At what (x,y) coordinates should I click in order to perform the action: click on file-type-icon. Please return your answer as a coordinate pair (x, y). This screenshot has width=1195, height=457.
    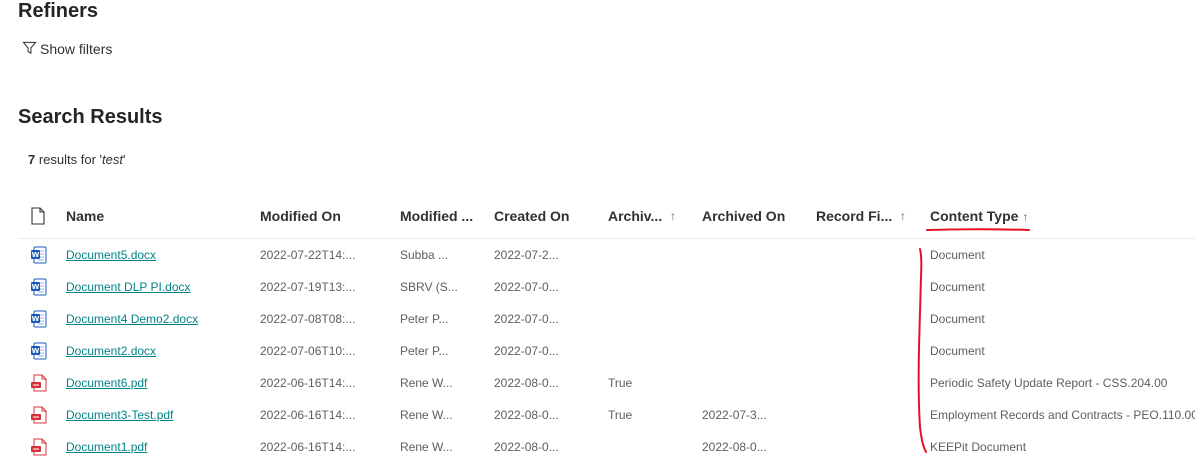
    Looking at the image, I should click on (38, 218).